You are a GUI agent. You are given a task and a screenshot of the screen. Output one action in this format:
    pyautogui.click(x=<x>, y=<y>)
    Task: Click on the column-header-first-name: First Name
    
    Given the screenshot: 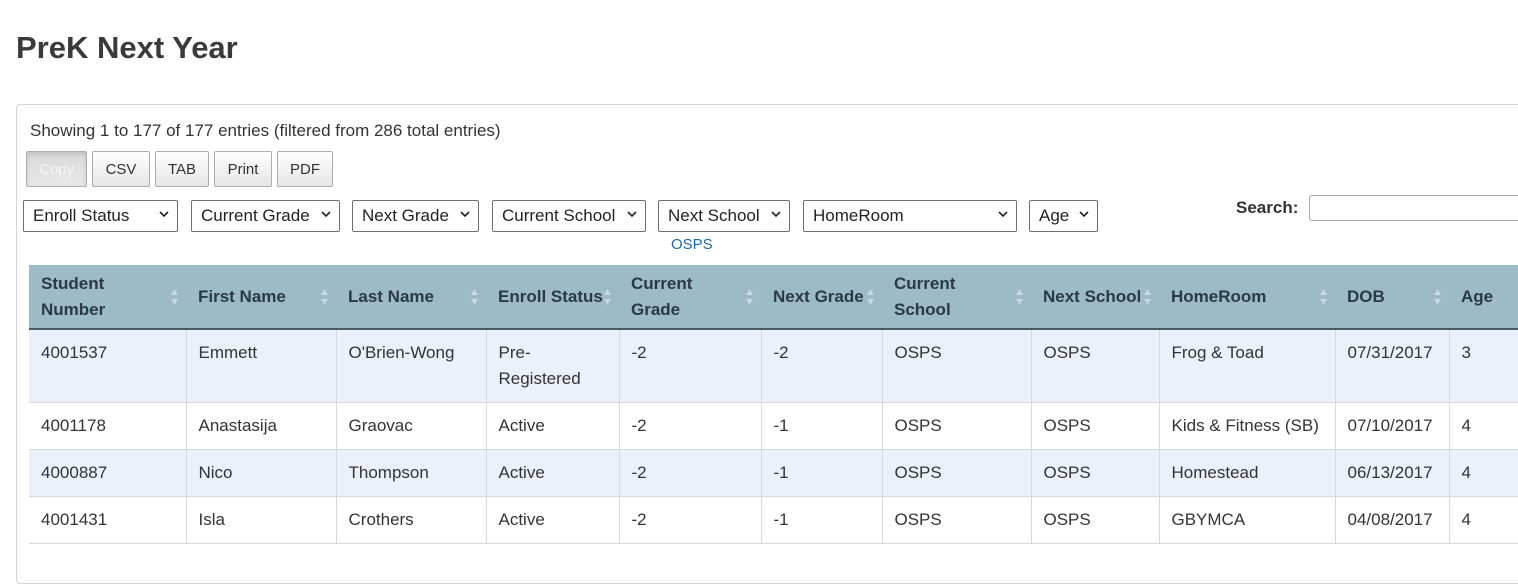 What is the action you would take?
    pyautogui.click(x=261, y=297)
    